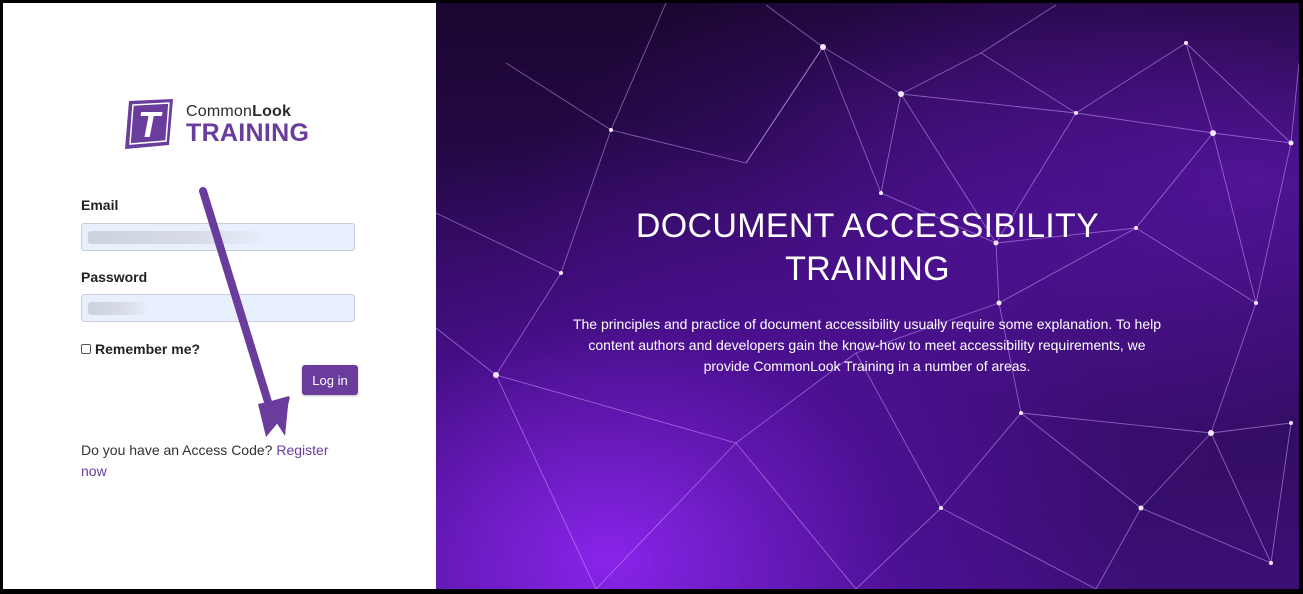  What do you see at coordinates (216, 461) in the screenshot?
I see `register-prompt: Do you have an Access Code? Register now` at bounding box center [216, 461].